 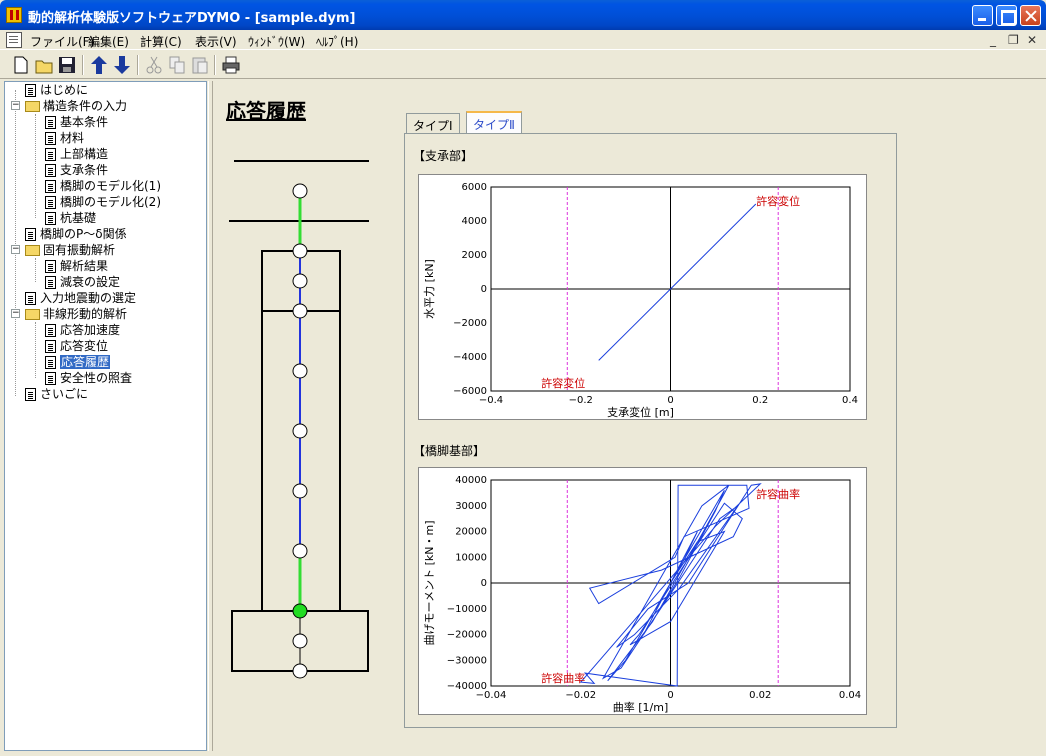 What do you see at coordinates (56, 394) in the screenshot?
I see `tree-item-end: さいごに` at bounding box center [56, 394].